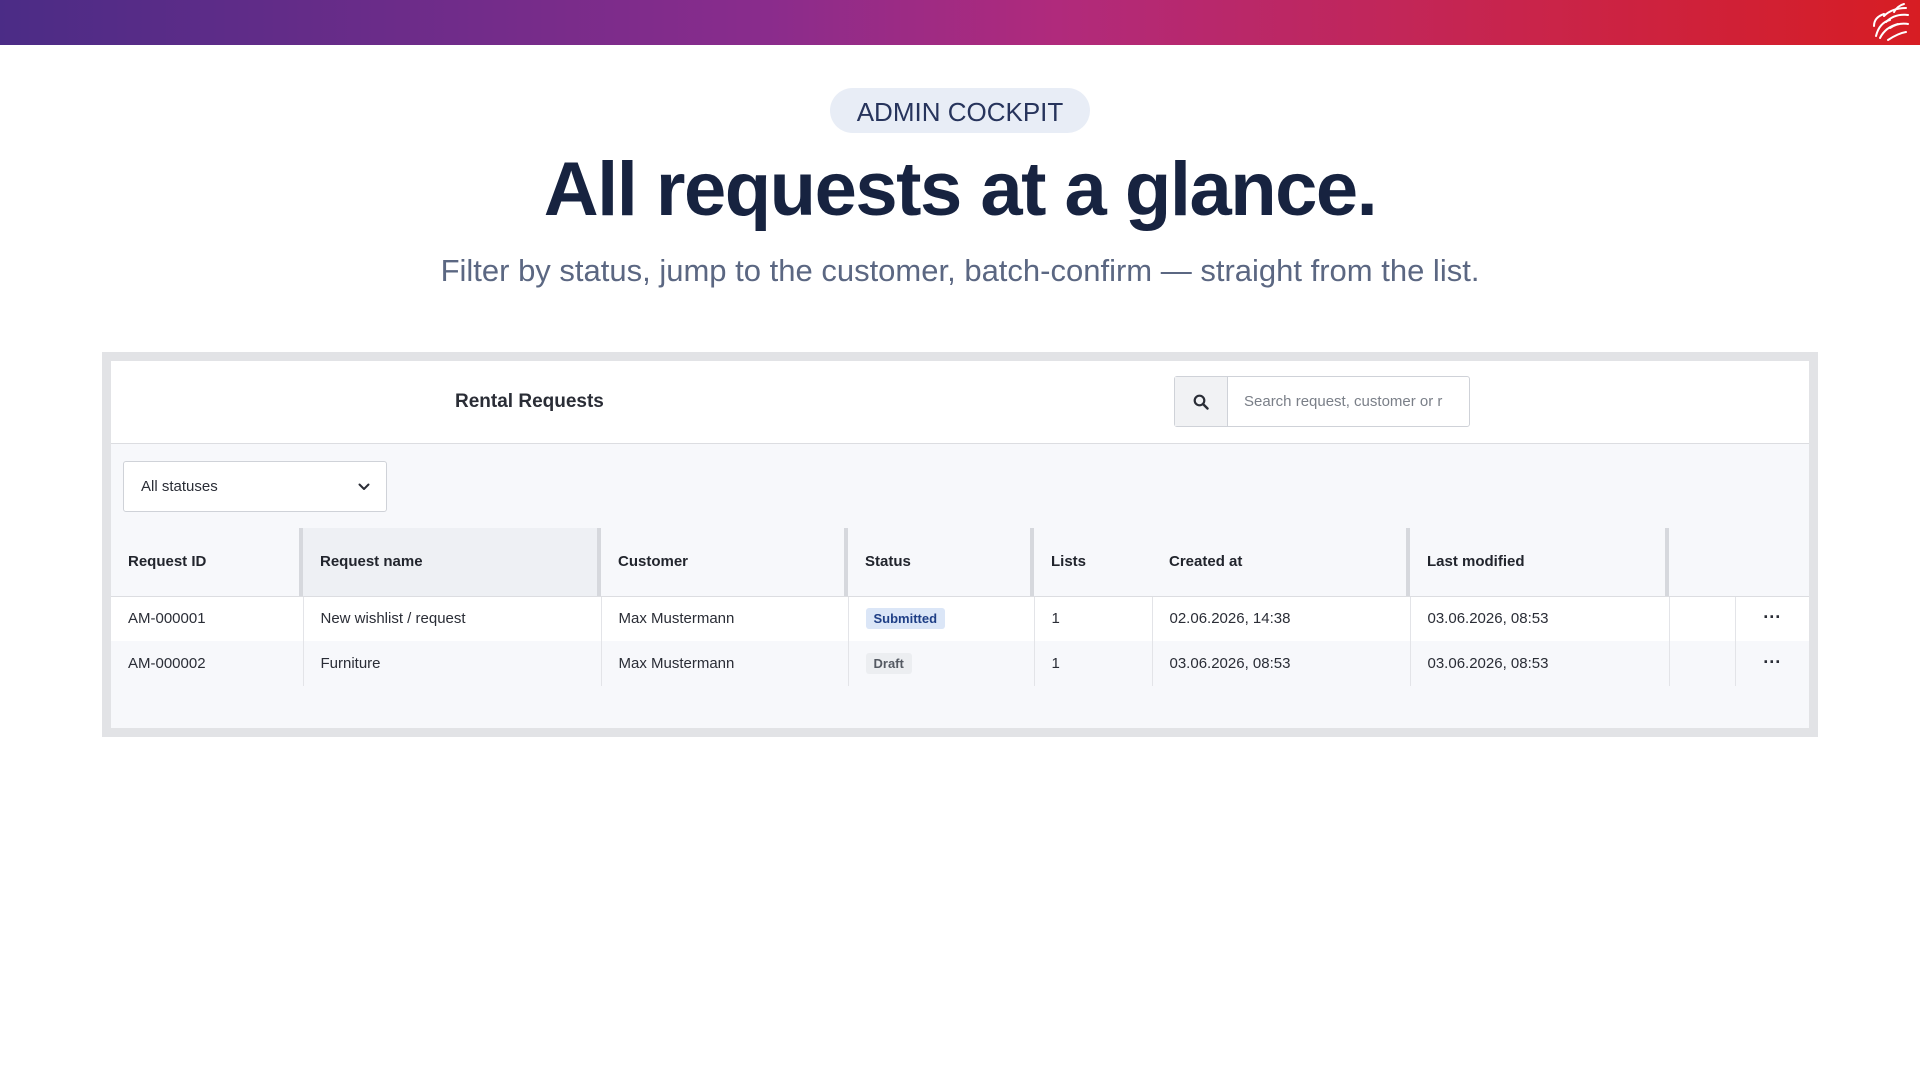  I want to click on search-box, so click(1322, 401).